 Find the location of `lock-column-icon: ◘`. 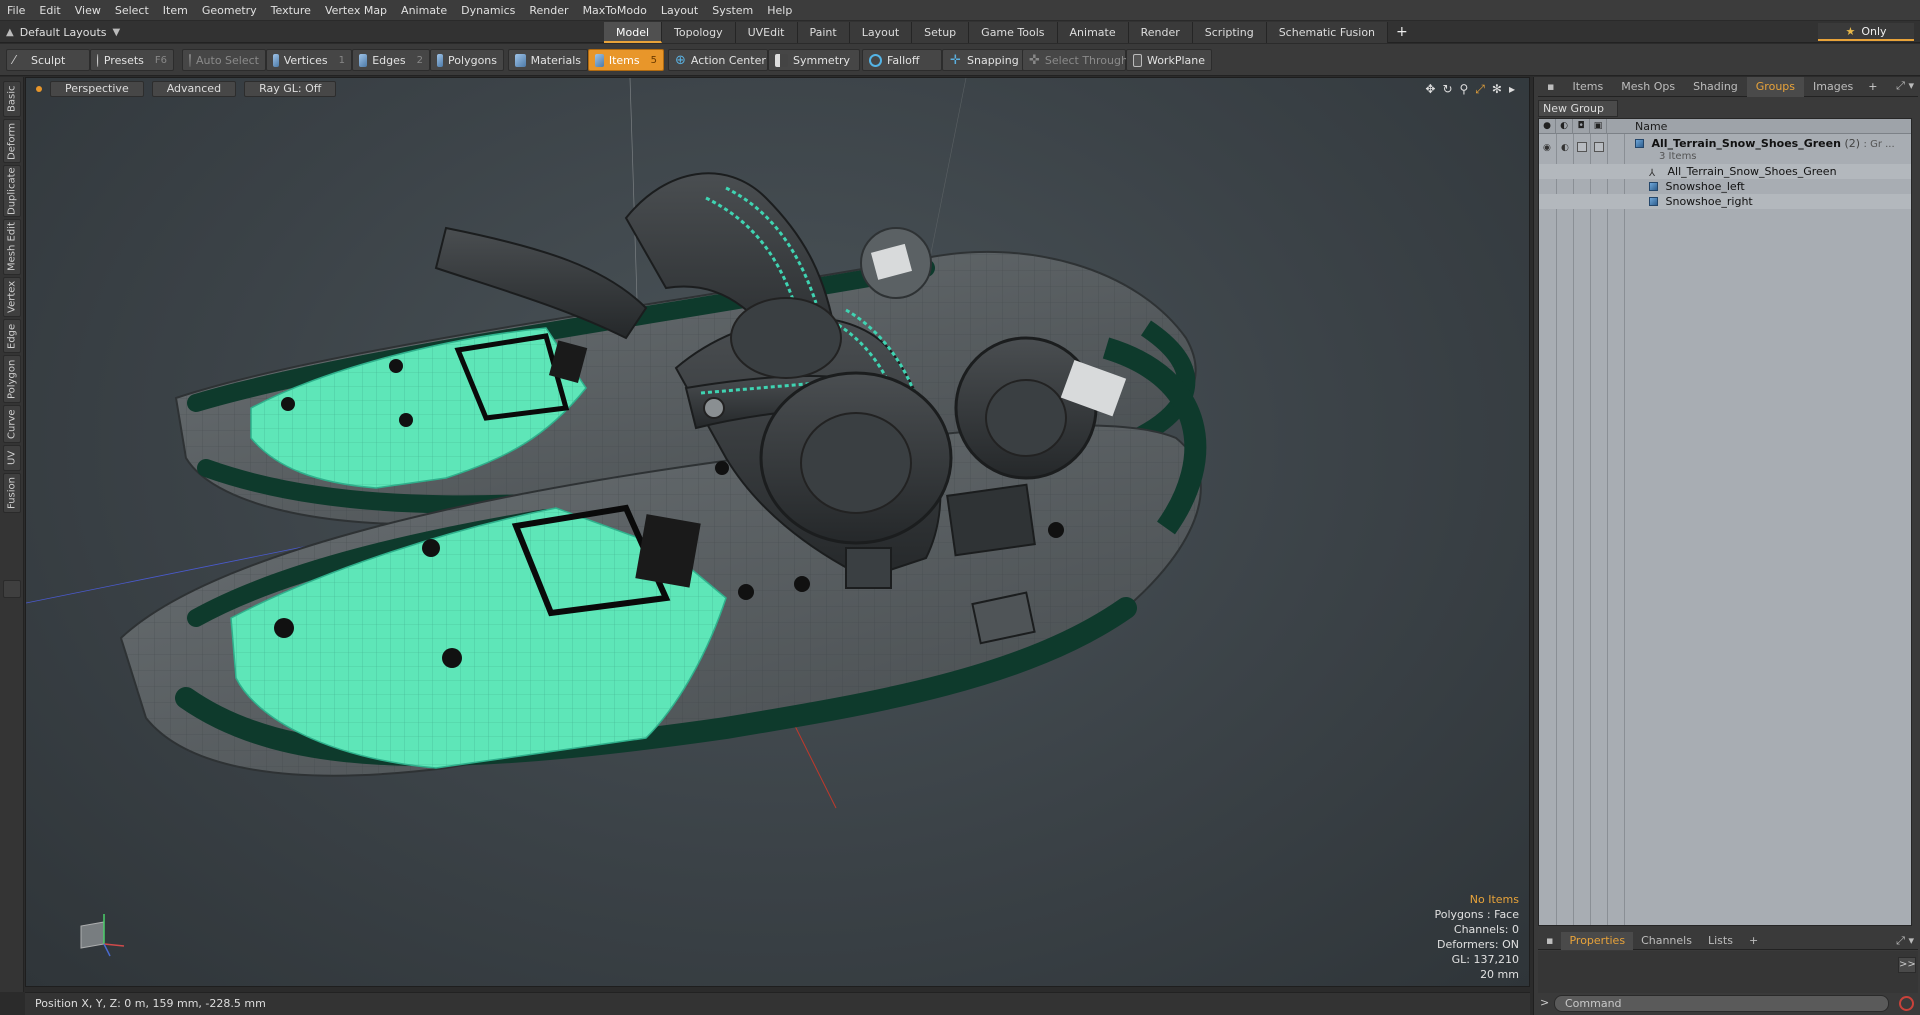

lock-column-icon: ◘ is located at coordinates (1581, 126).